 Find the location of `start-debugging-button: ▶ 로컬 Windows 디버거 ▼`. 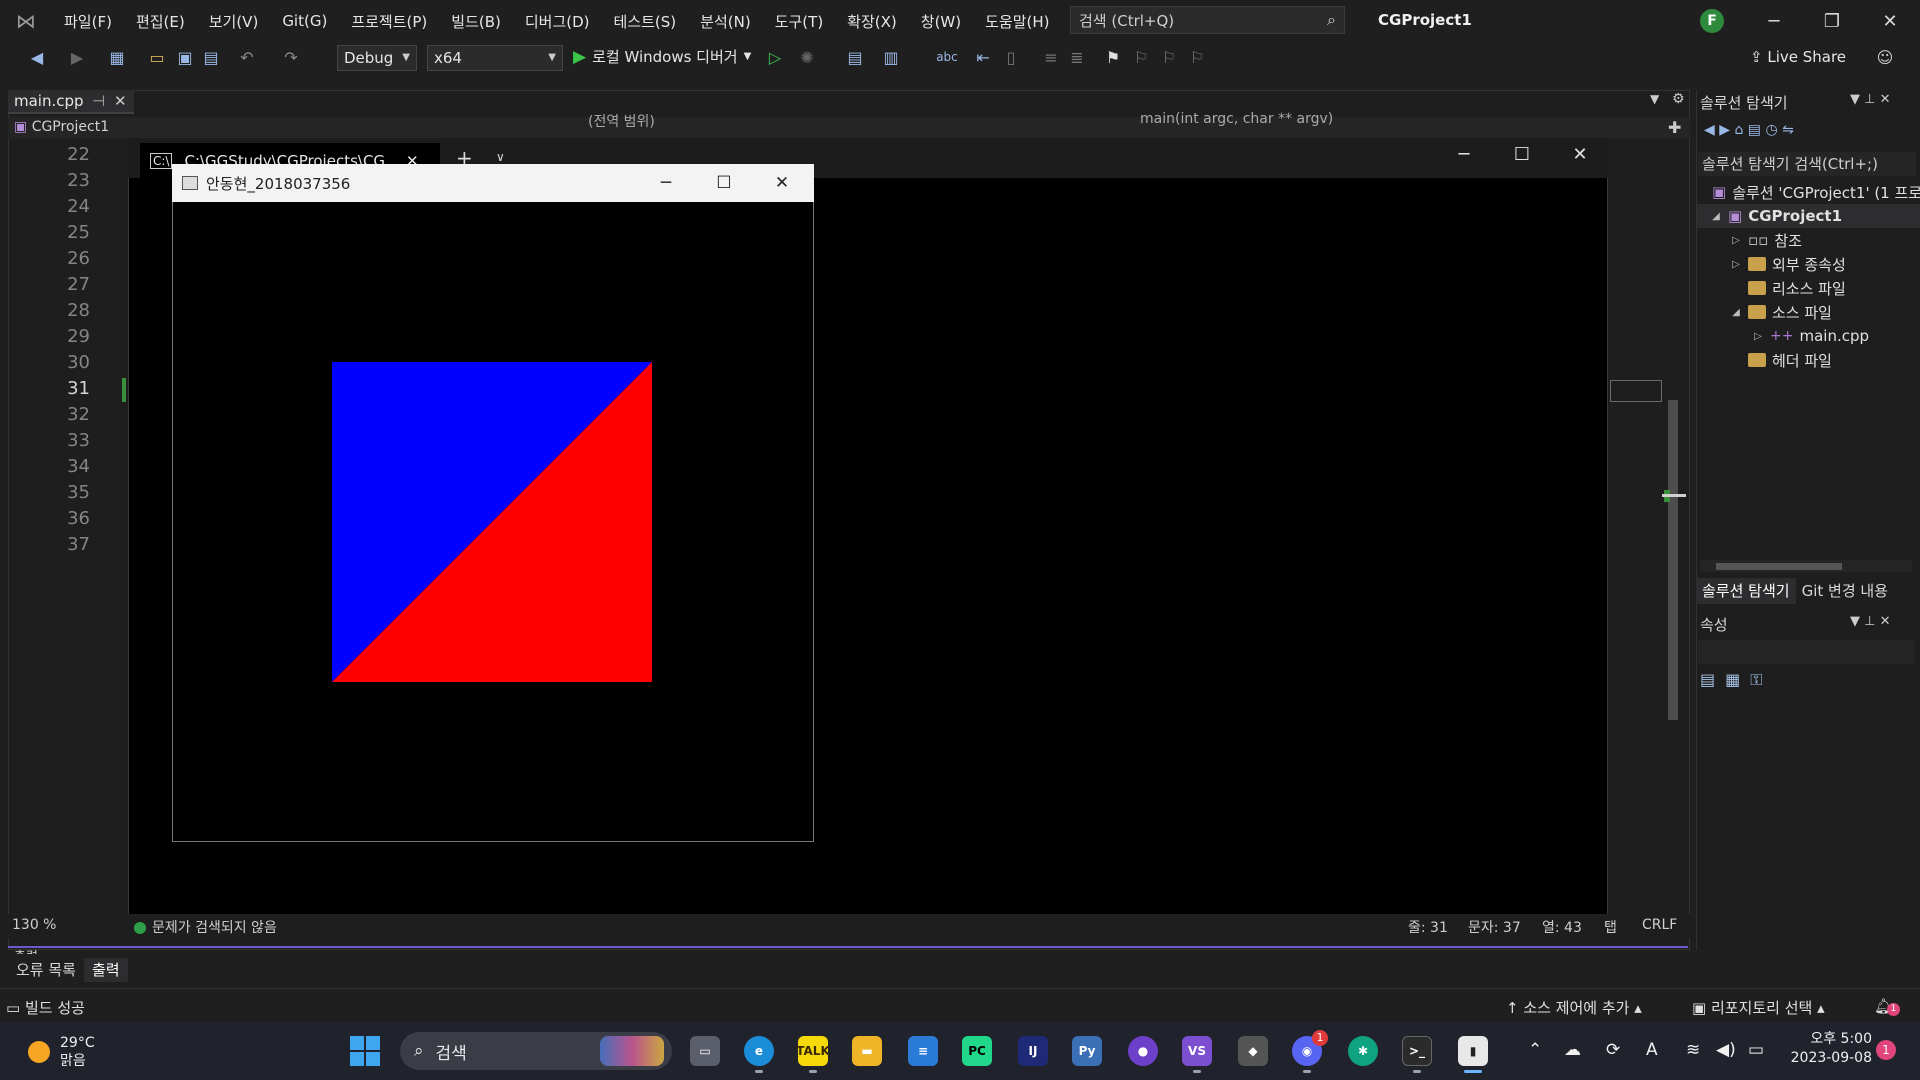

start-debugging-button: ▶ 로컬 Windows 디버거 ▼ is located at coordinates (662, 56).